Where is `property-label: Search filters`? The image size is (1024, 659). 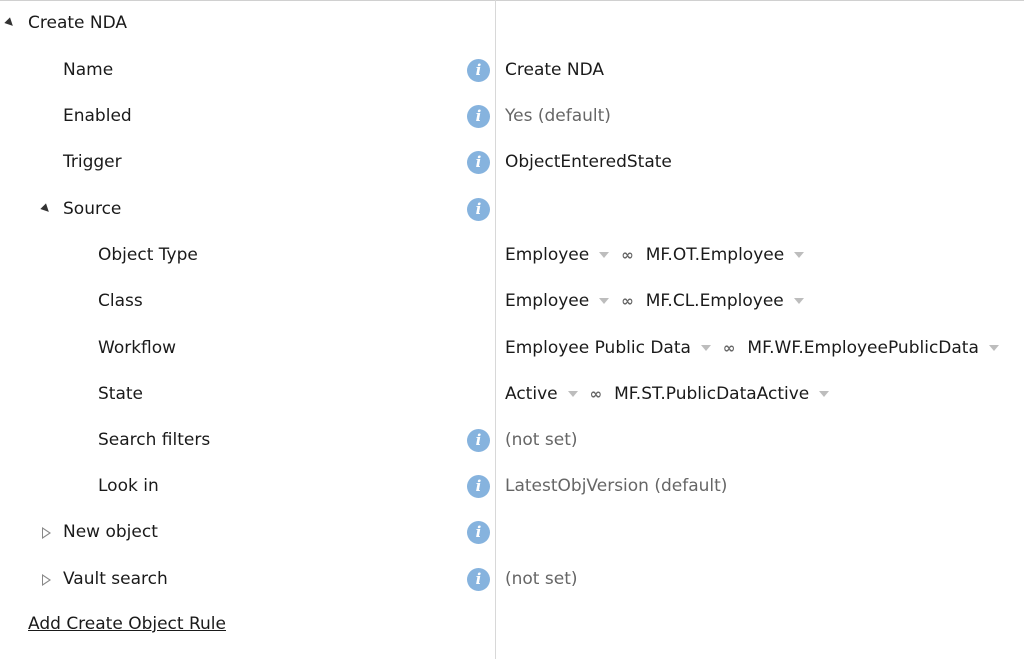 property-label: Search filters is located at coordinates (154, 440).